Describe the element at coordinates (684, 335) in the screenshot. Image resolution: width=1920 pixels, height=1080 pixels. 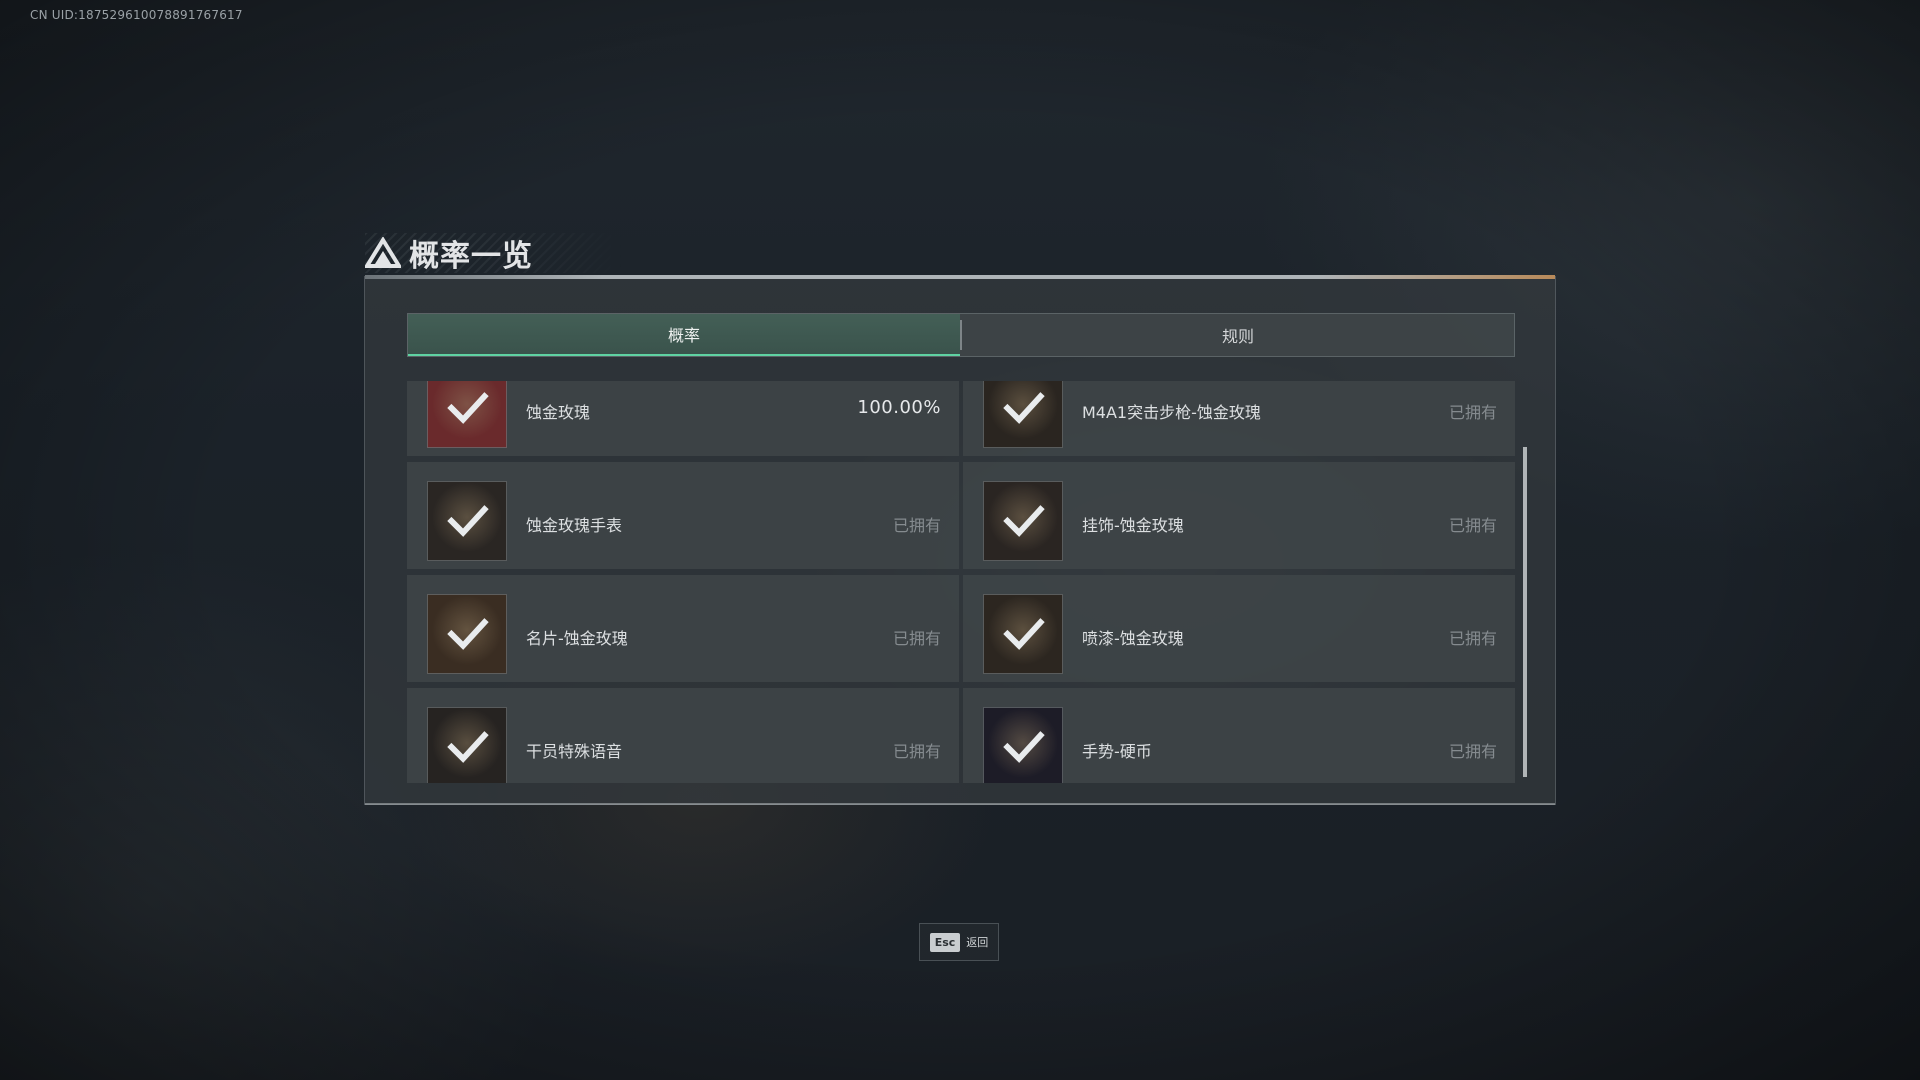
I see `tab-probability: 概率` at that location.